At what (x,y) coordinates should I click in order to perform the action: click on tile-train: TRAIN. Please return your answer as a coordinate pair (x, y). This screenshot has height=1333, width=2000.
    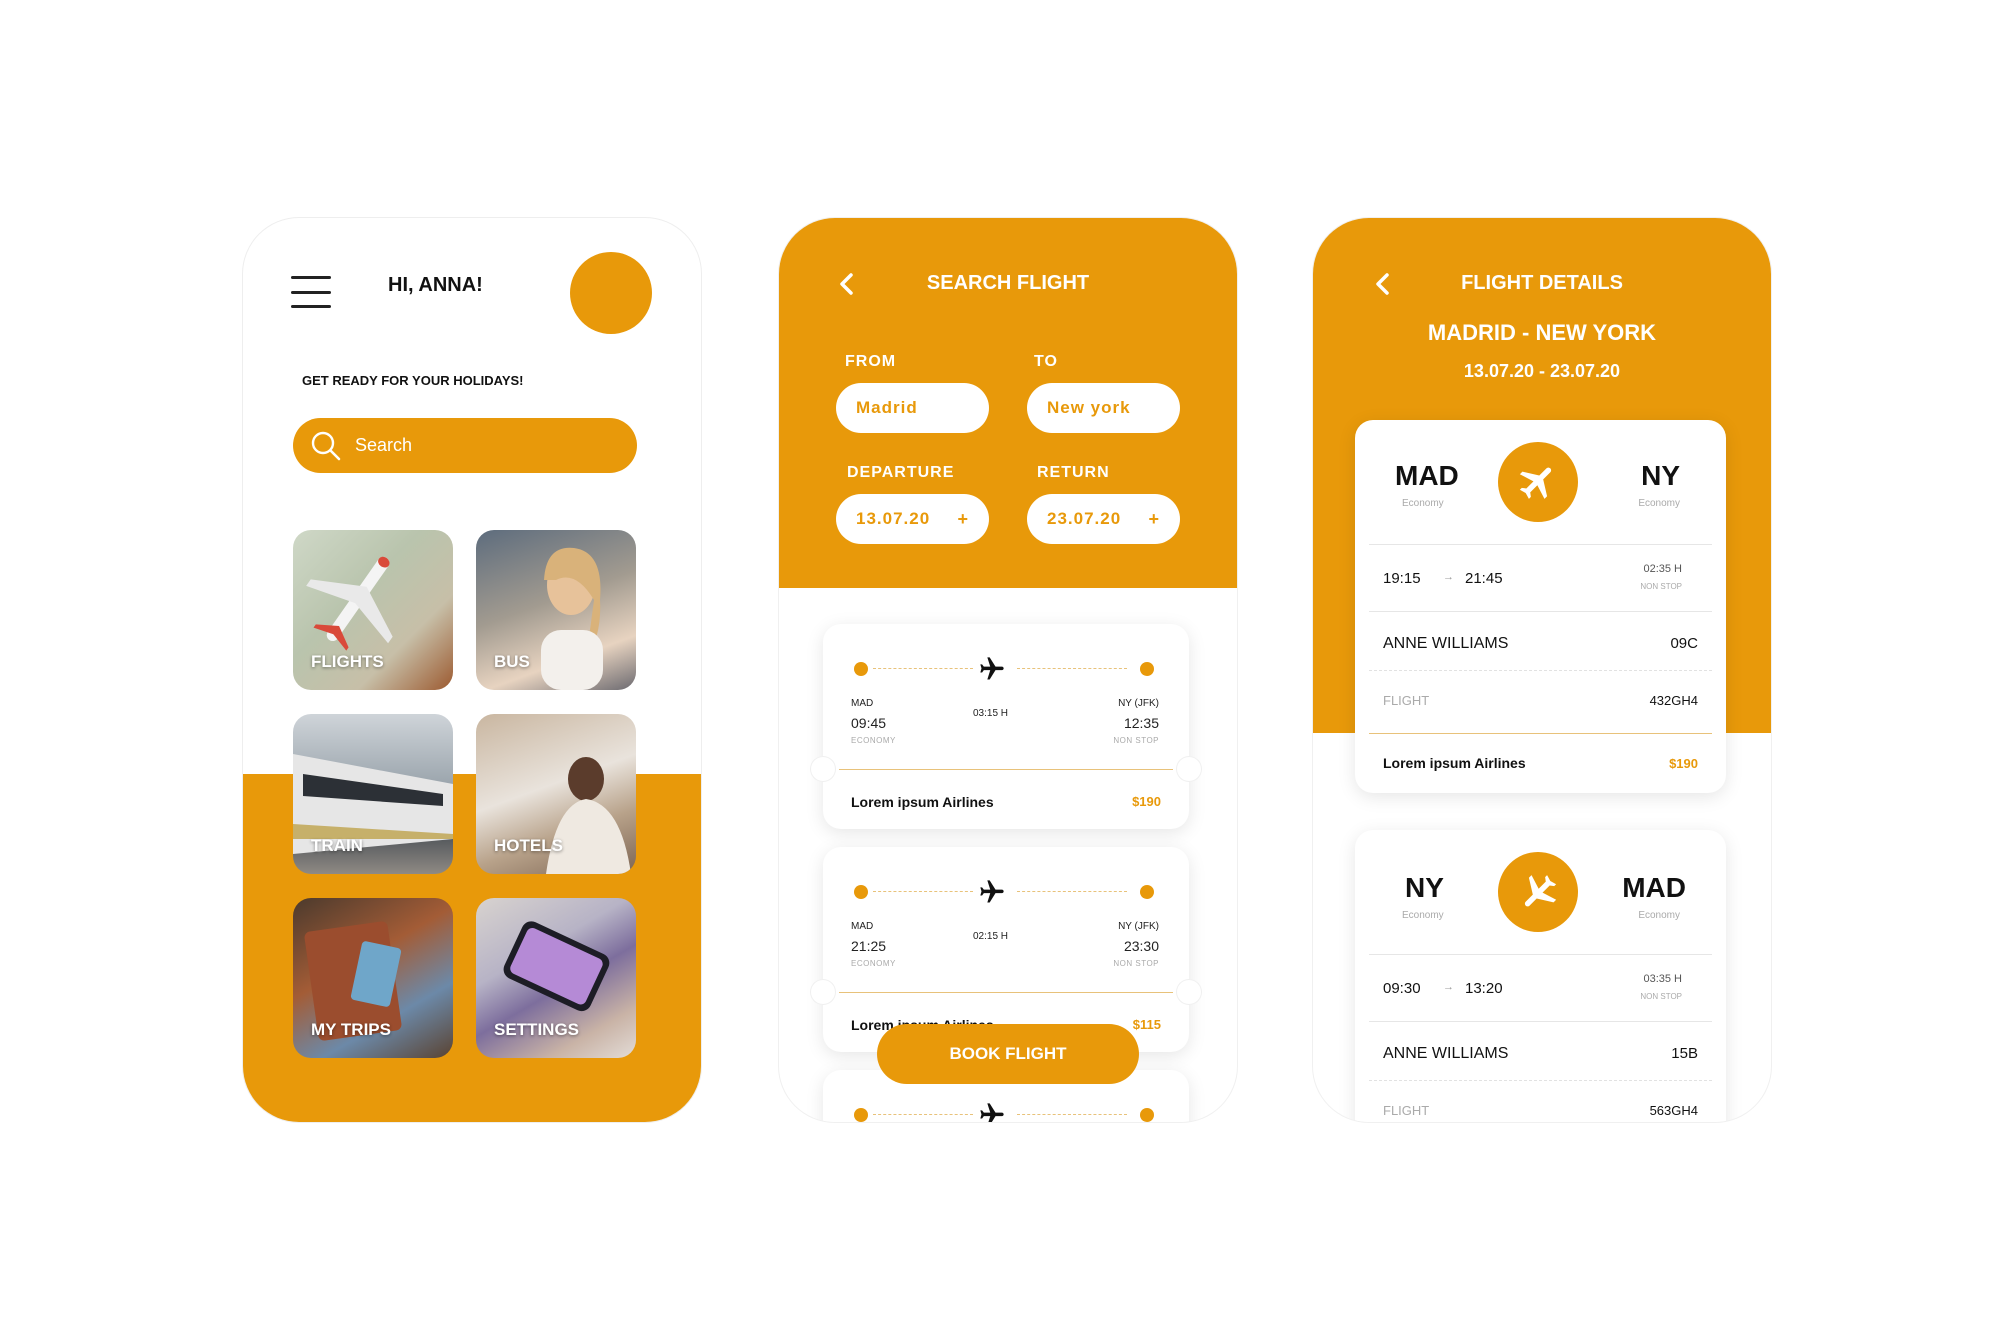
    Looking at the image, I should click on (373, 794).